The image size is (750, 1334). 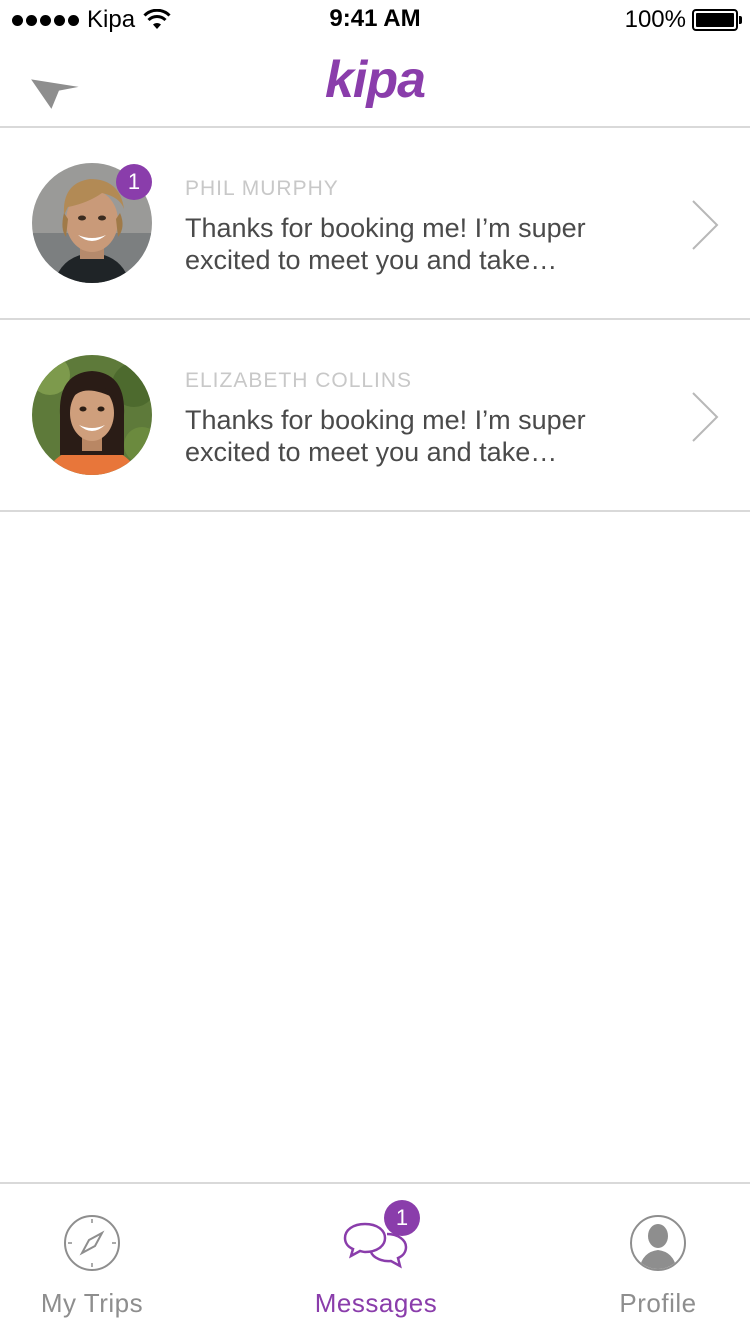 What do you see at coordinates (658, 1303) in the screenshot?
I see `tab-label: Profile` at bounding box center [658, 1303].